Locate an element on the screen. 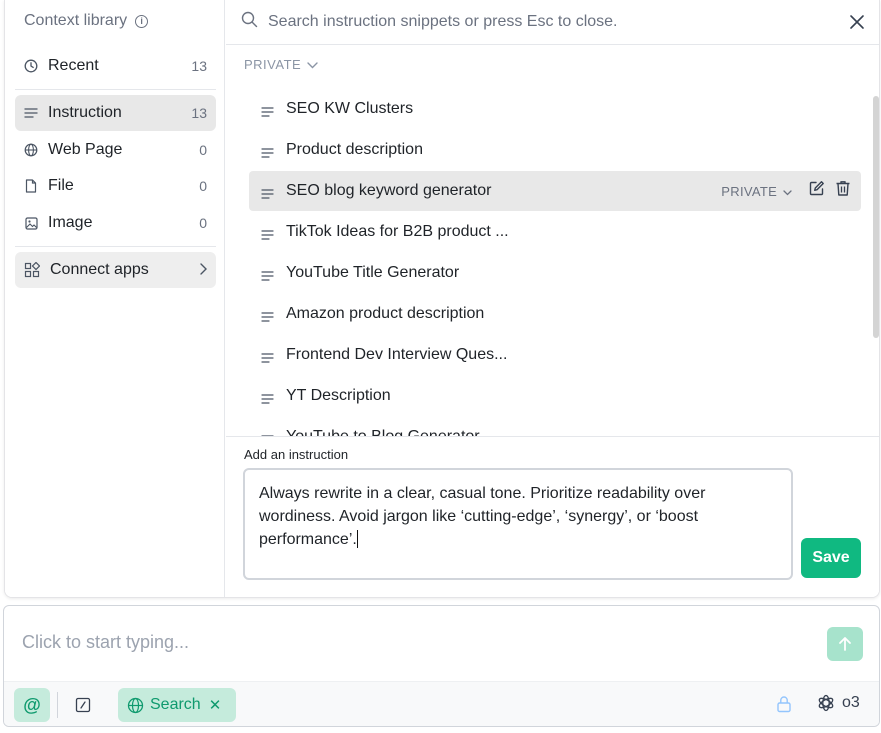  arrow-up-icon is located at coordinates (845, 644).